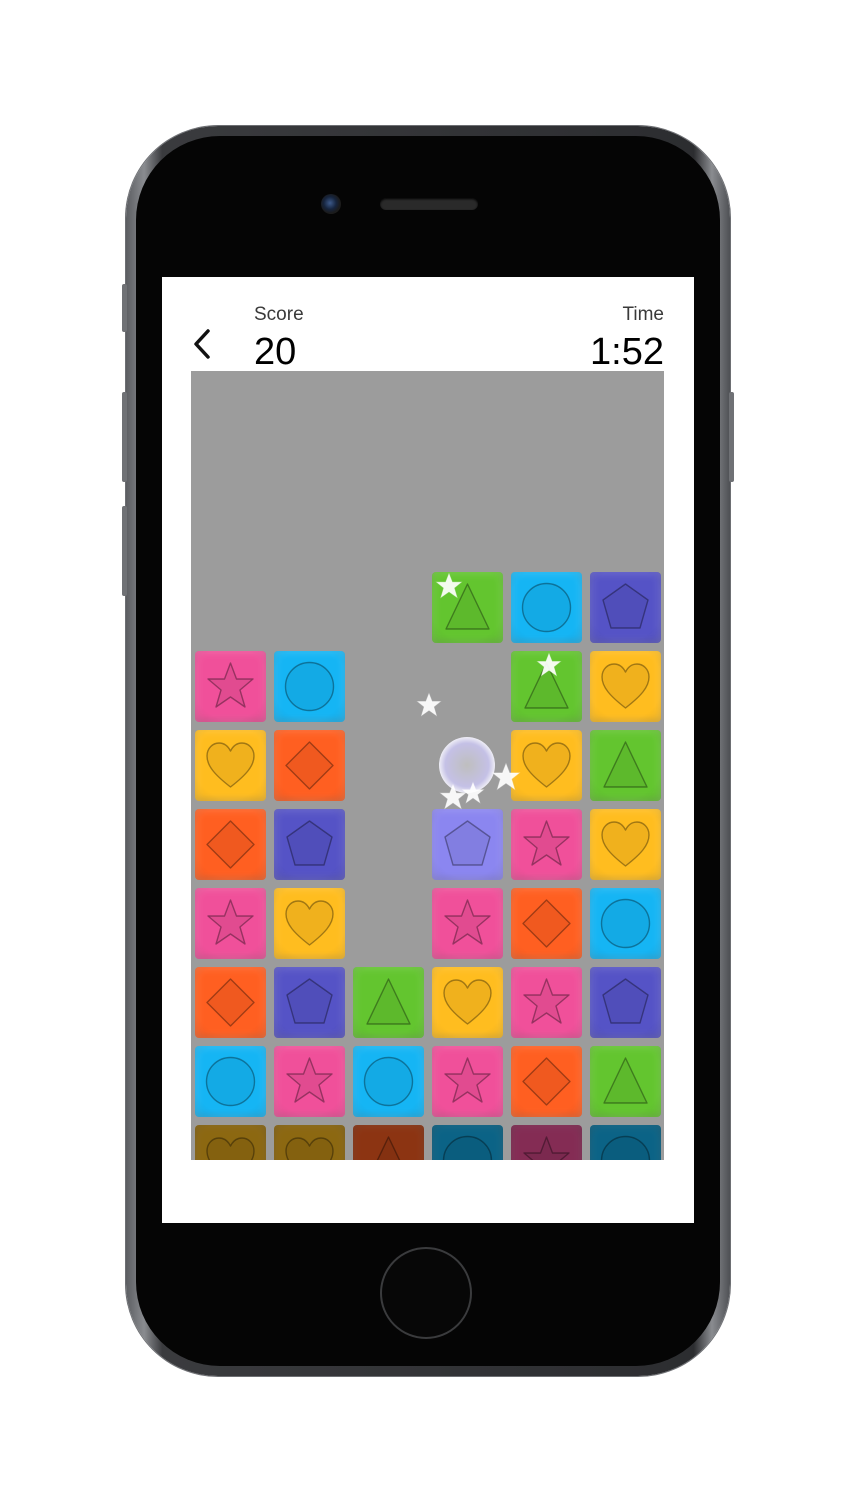 Image resolution: width=856 pixels, height=1500 pixels. I want to click on tile-orange-triangle, so click(388, 1142).